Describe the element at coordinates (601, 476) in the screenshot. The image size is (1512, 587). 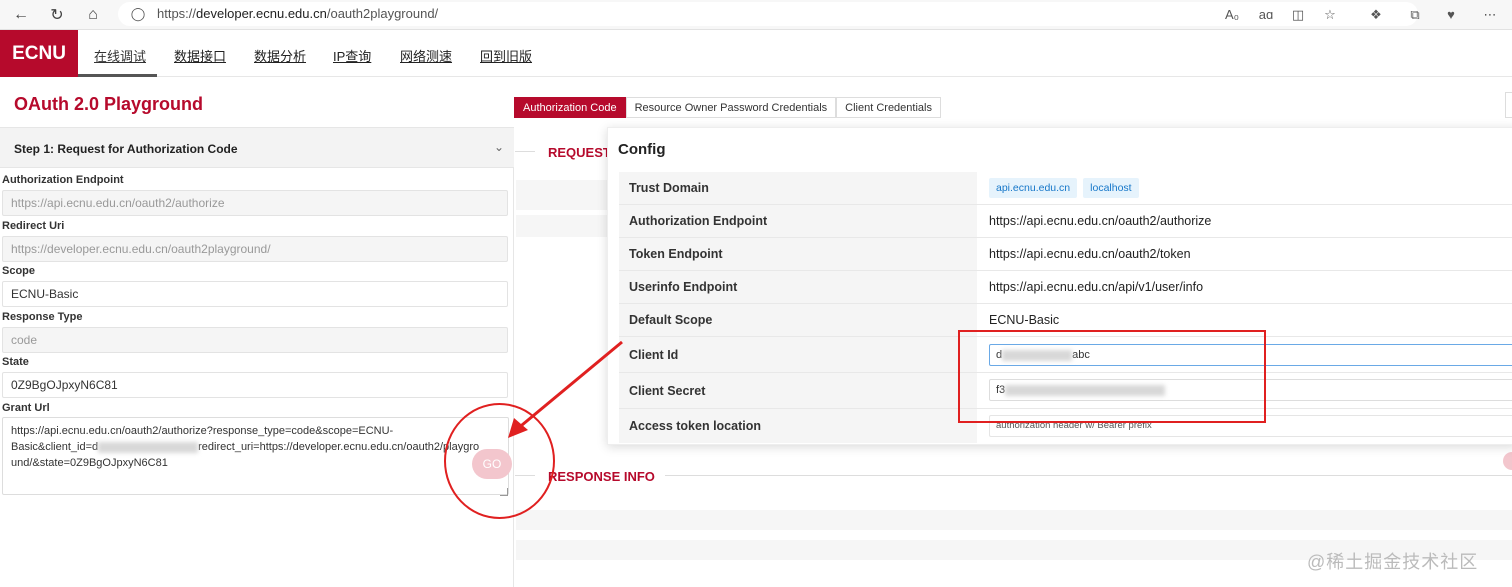
I see `response-header: RESPONSE INFO` at that location.